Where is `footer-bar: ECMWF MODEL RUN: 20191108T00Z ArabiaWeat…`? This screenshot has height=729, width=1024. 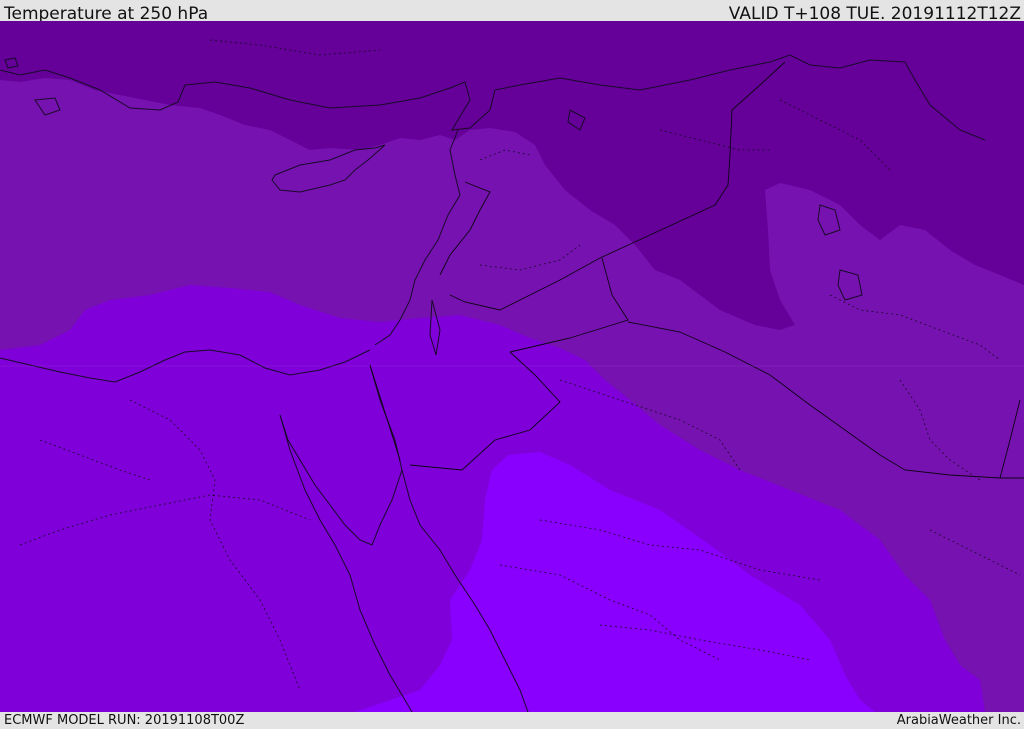 footer-bar: ECMWF MODEL RUN: 20191108T00Z ArabiaWeat… is located at coordinates (512, 720).